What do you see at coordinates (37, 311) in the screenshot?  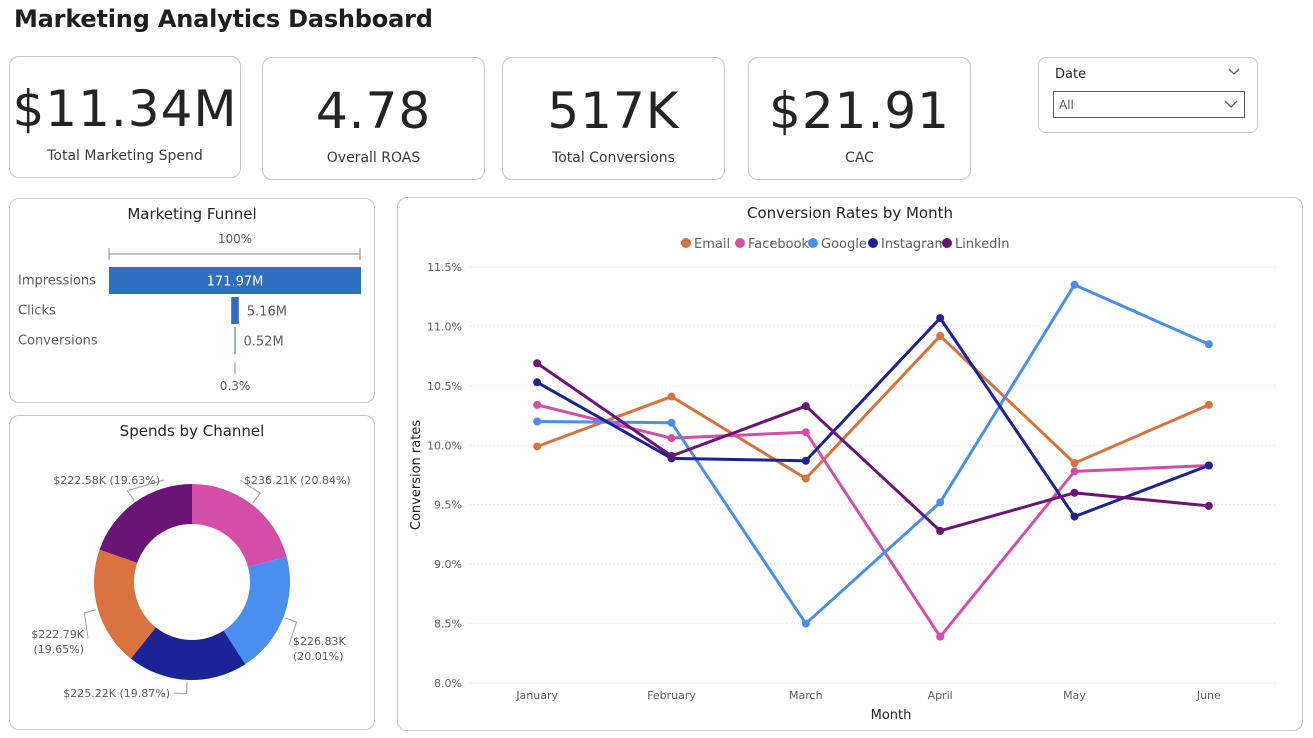 I see `funnel-category-label: Clicks` at bounding box center [37, 311].